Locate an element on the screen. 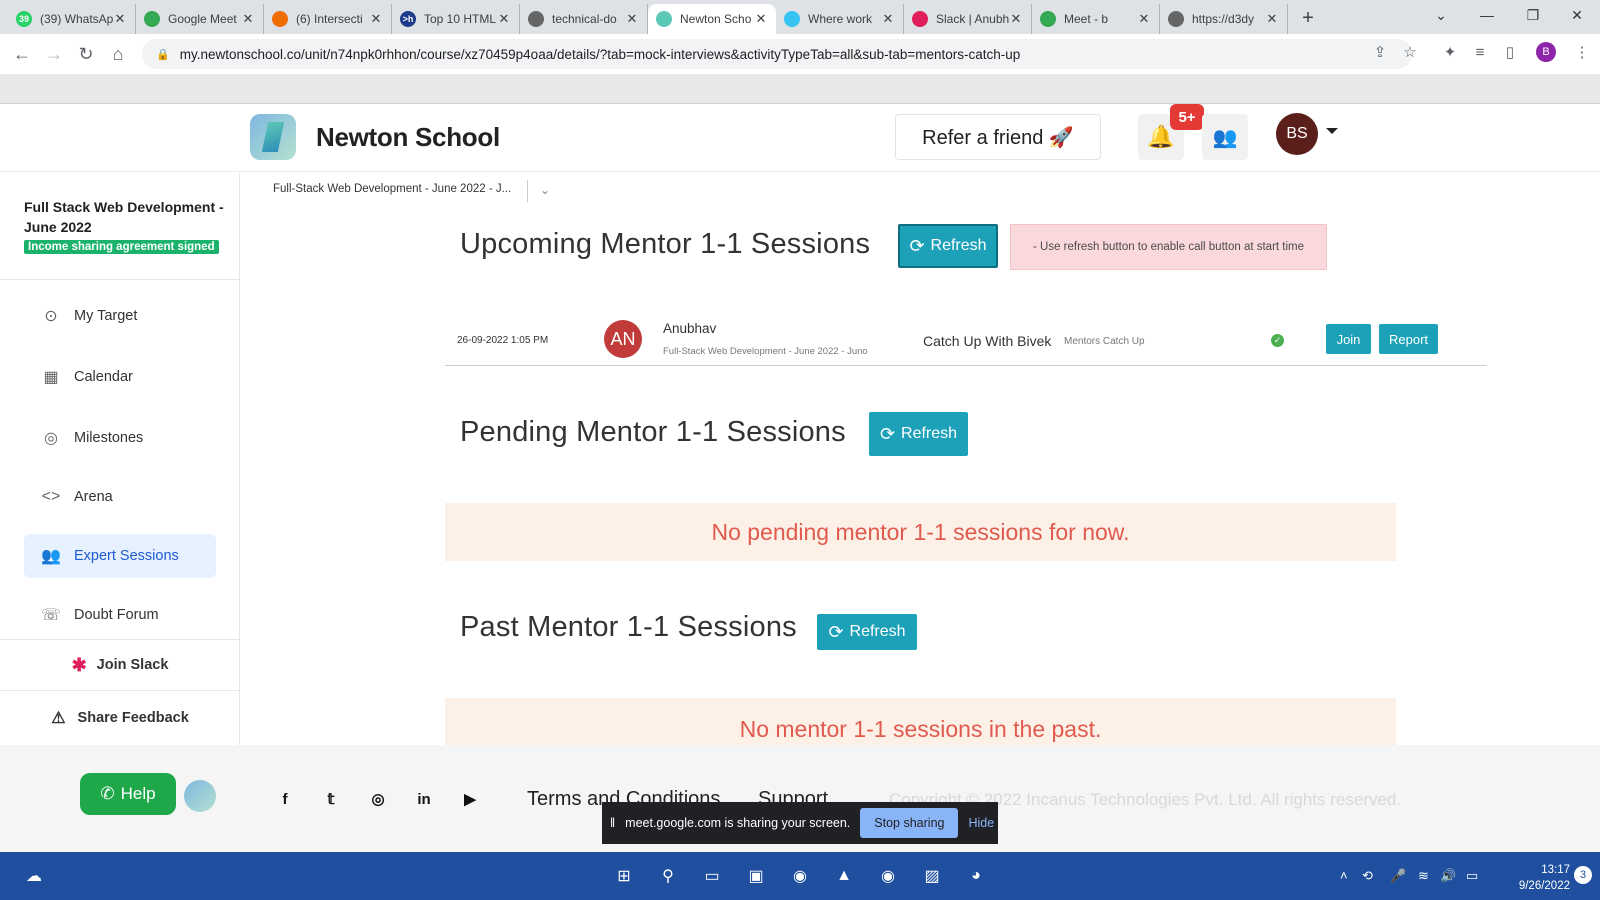 The width and height of the screenshot is (1600, 900). forward-icon: → is located at coordinates (54, 54).